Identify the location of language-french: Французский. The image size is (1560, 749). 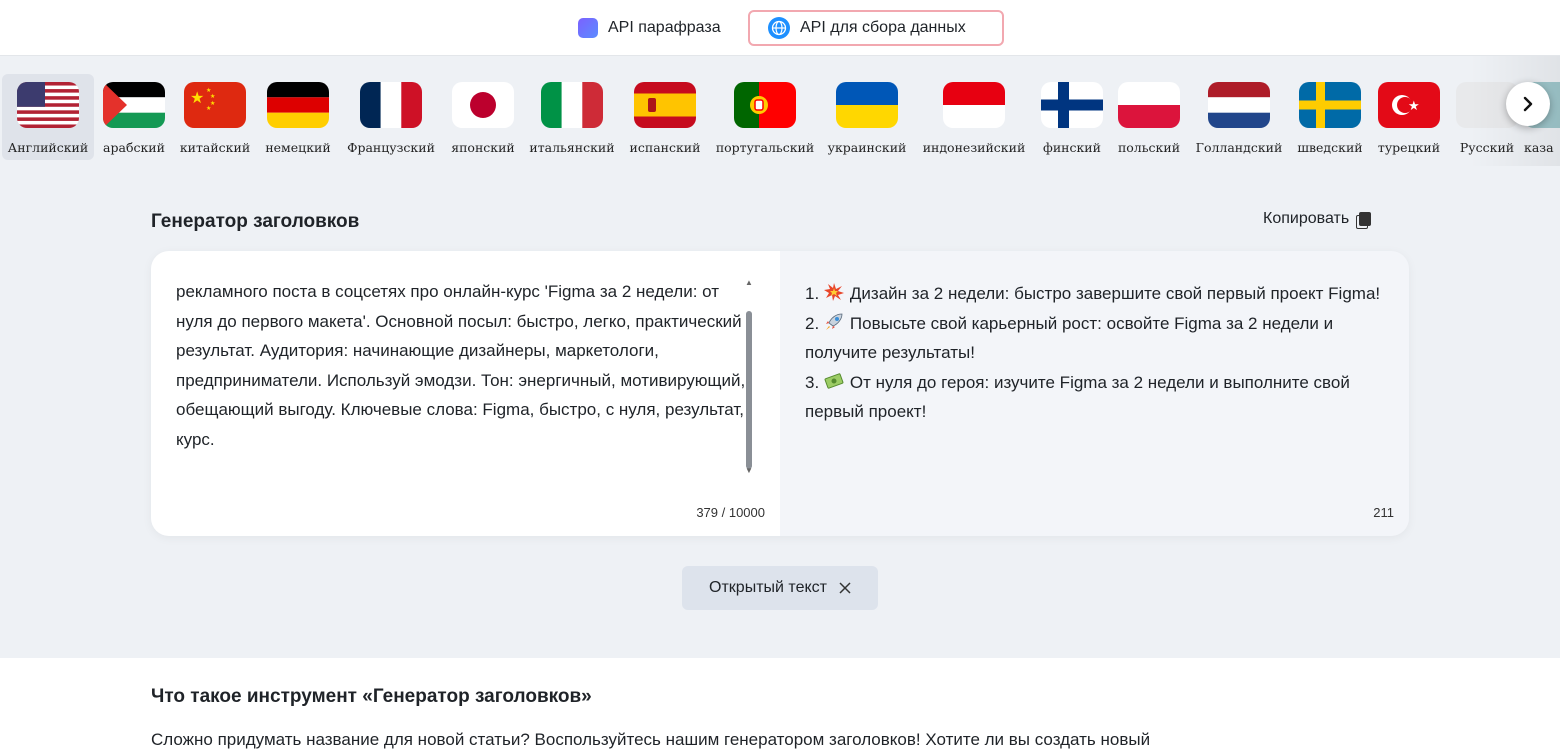
(391, 117).